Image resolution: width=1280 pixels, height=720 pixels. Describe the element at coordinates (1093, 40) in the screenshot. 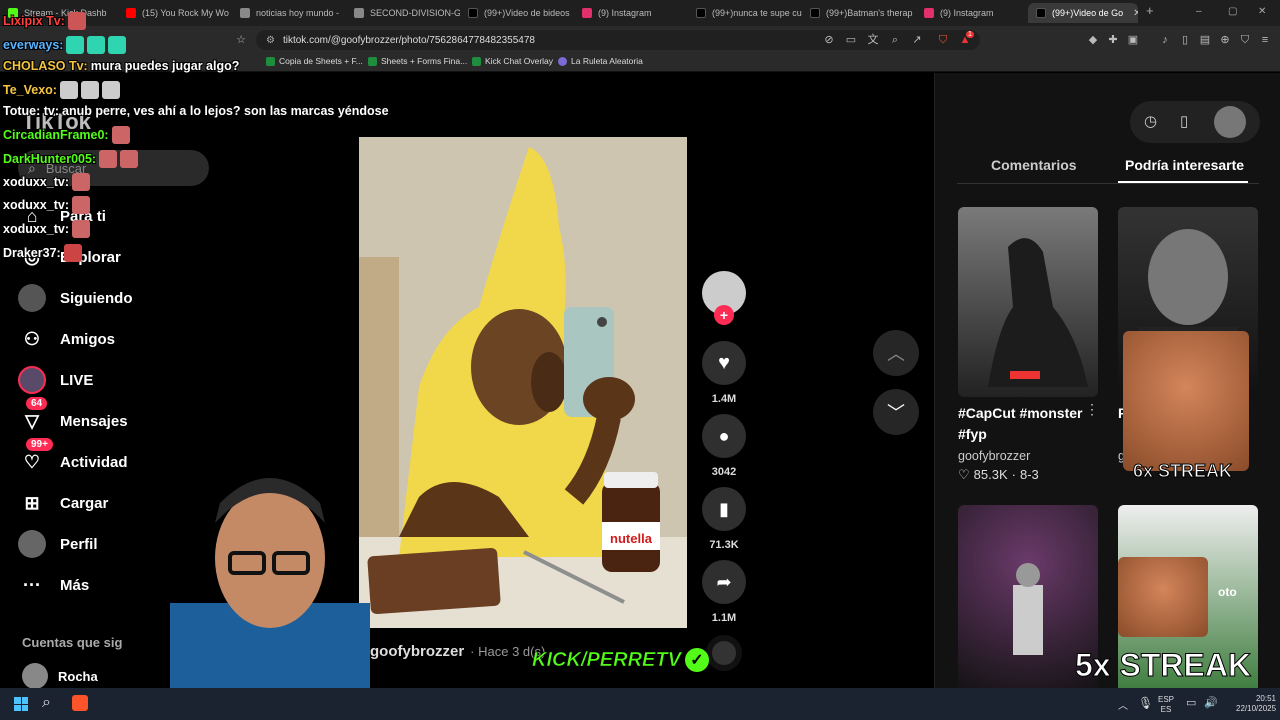

I see `extension-icon: ◆` at that location.